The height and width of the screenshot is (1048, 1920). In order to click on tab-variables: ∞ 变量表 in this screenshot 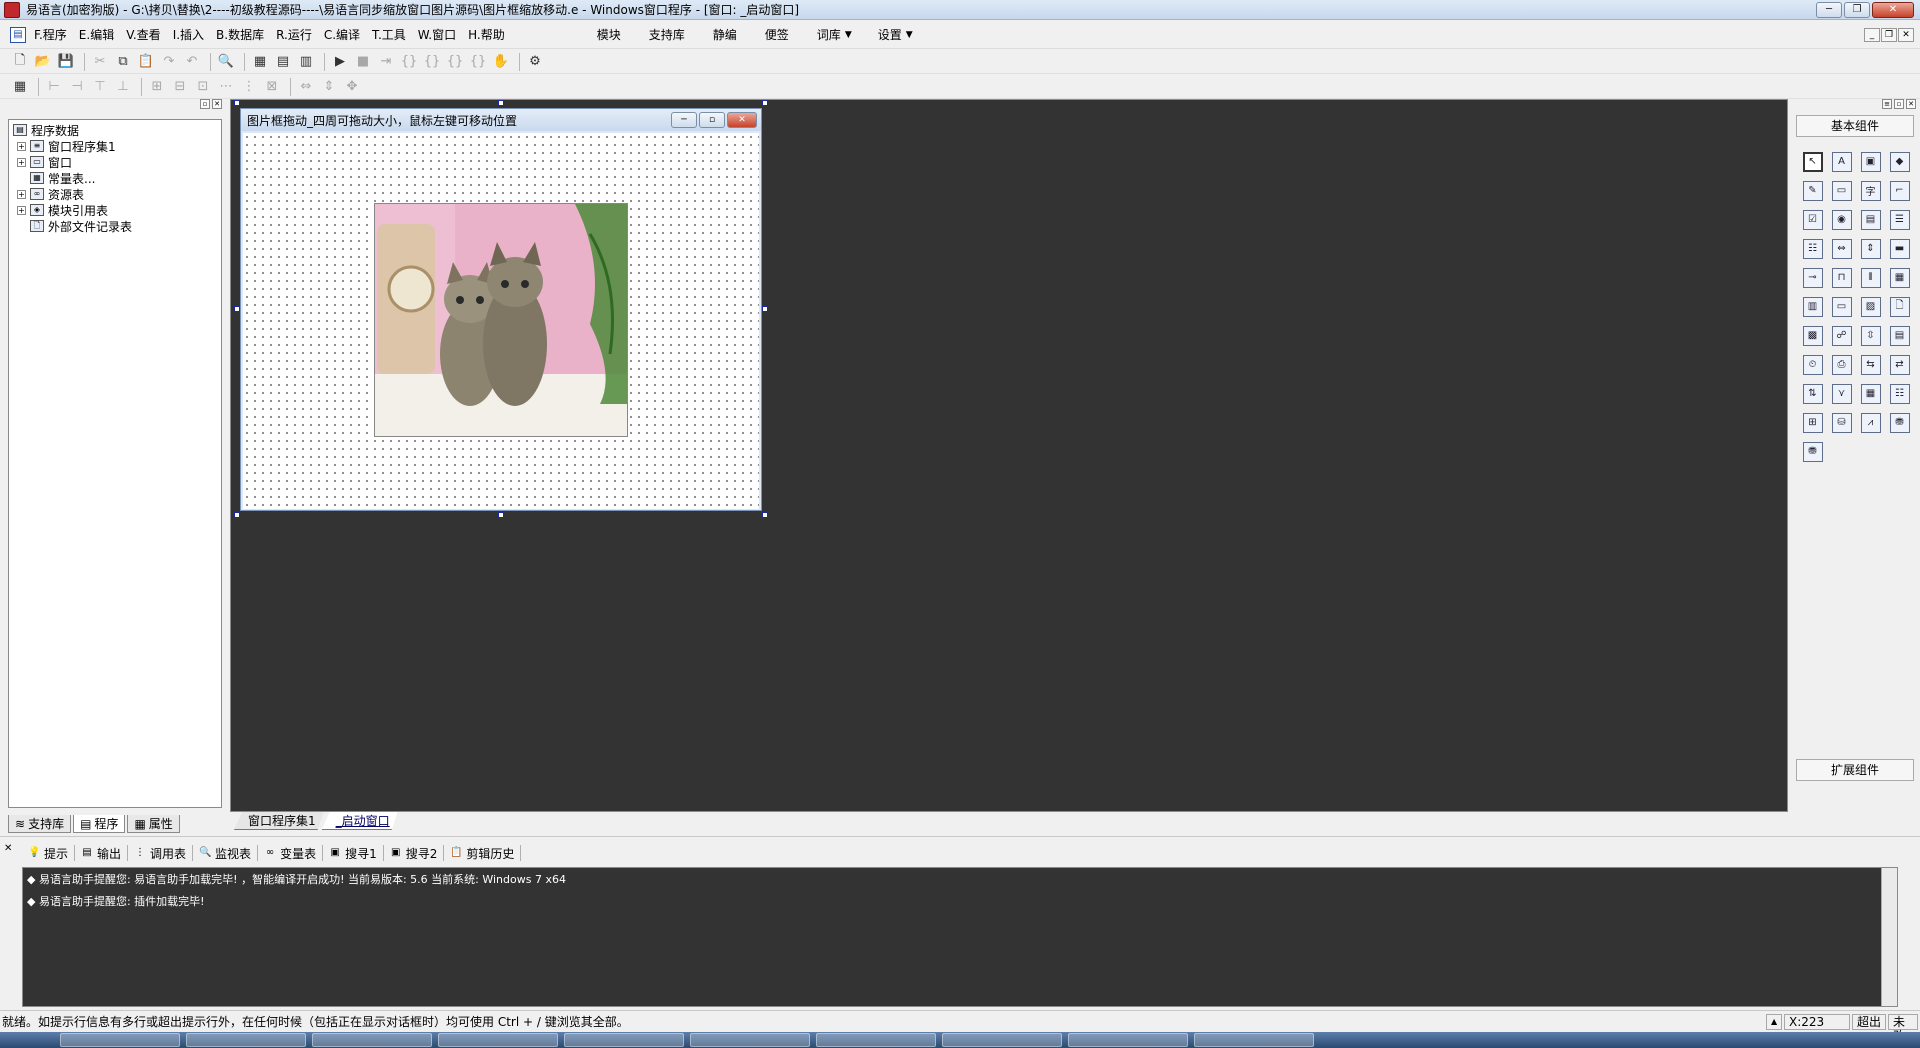, I will do `click(291, 853)`.